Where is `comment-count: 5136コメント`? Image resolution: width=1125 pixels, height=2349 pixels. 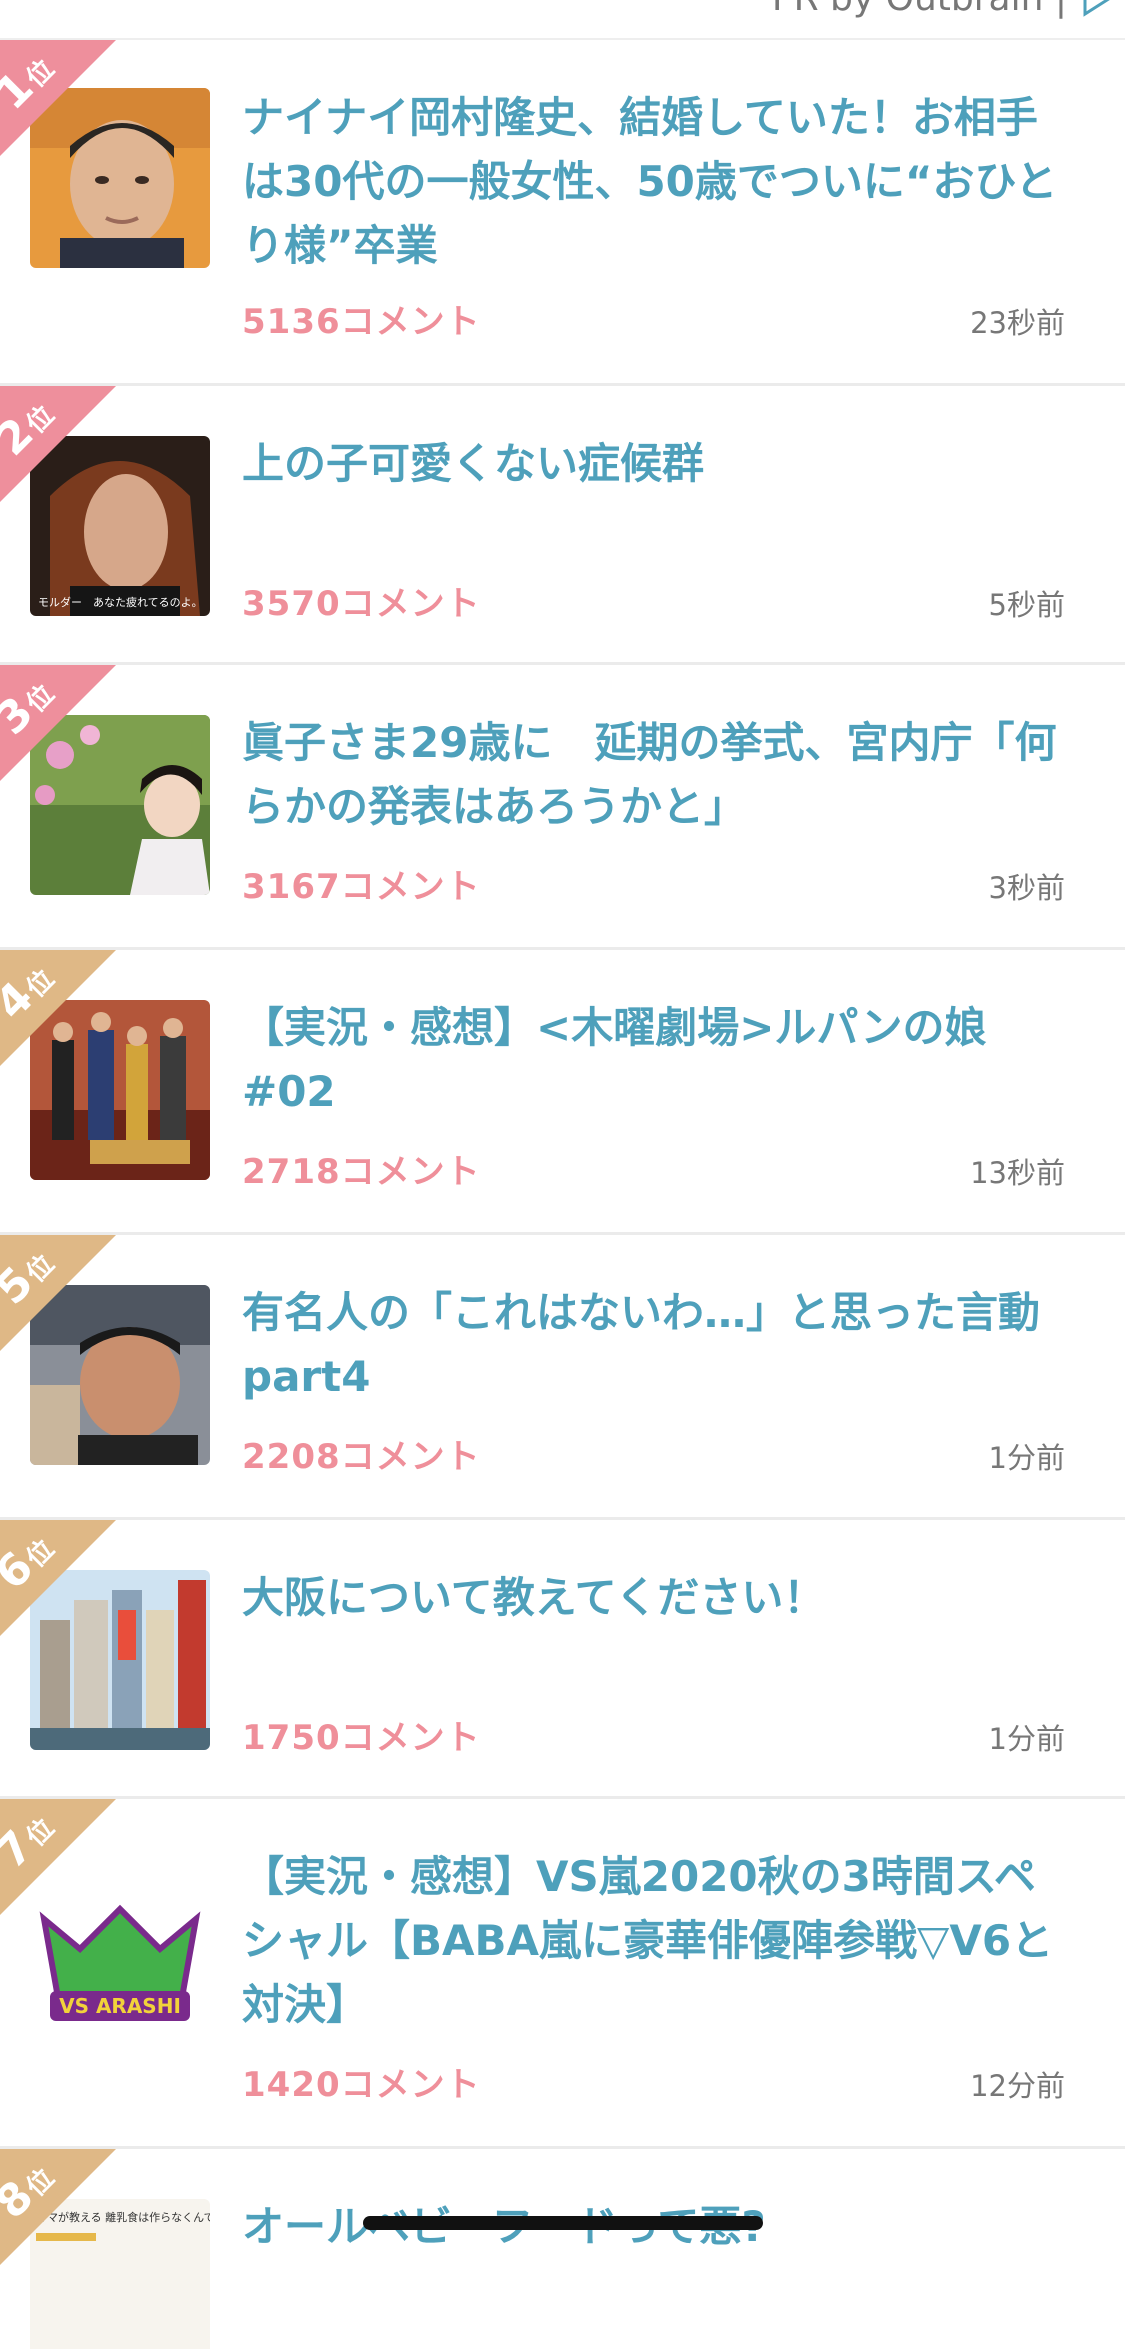 comment-count: 5136コメント is located at coordinates (361, 318).